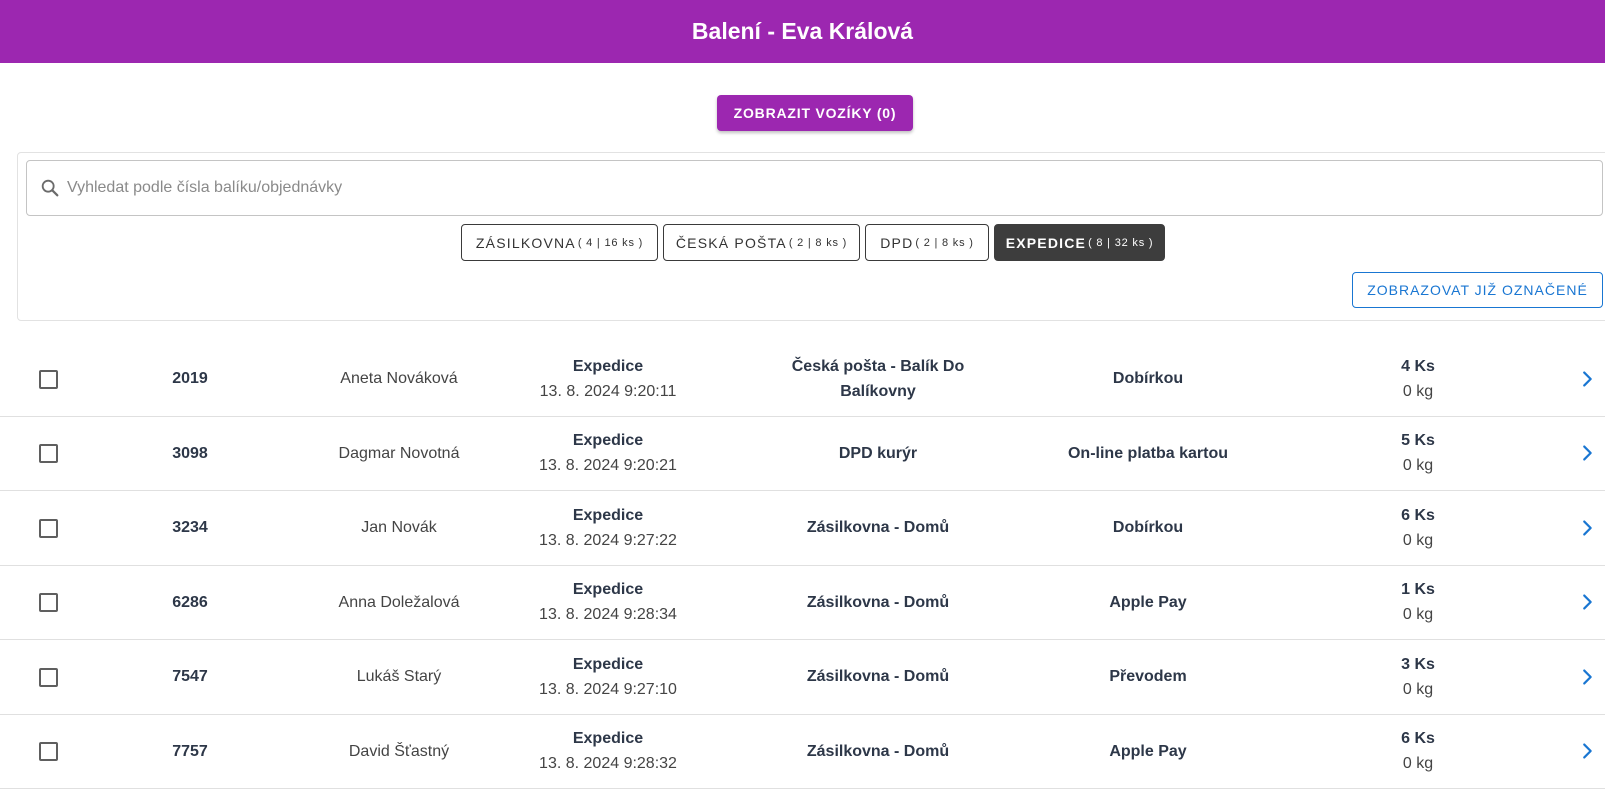 Image resolution: width=1605 pixels, height=792 pixels. I want to click on order-id: 3234, so click(190, 528).